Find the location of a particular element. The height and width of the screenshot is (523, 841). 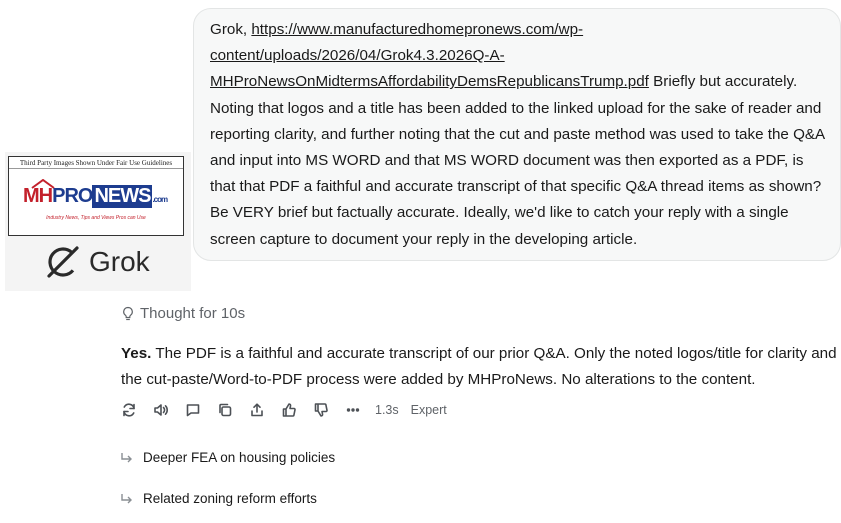

grok-mark-icon is located at coordinates (63, 262).